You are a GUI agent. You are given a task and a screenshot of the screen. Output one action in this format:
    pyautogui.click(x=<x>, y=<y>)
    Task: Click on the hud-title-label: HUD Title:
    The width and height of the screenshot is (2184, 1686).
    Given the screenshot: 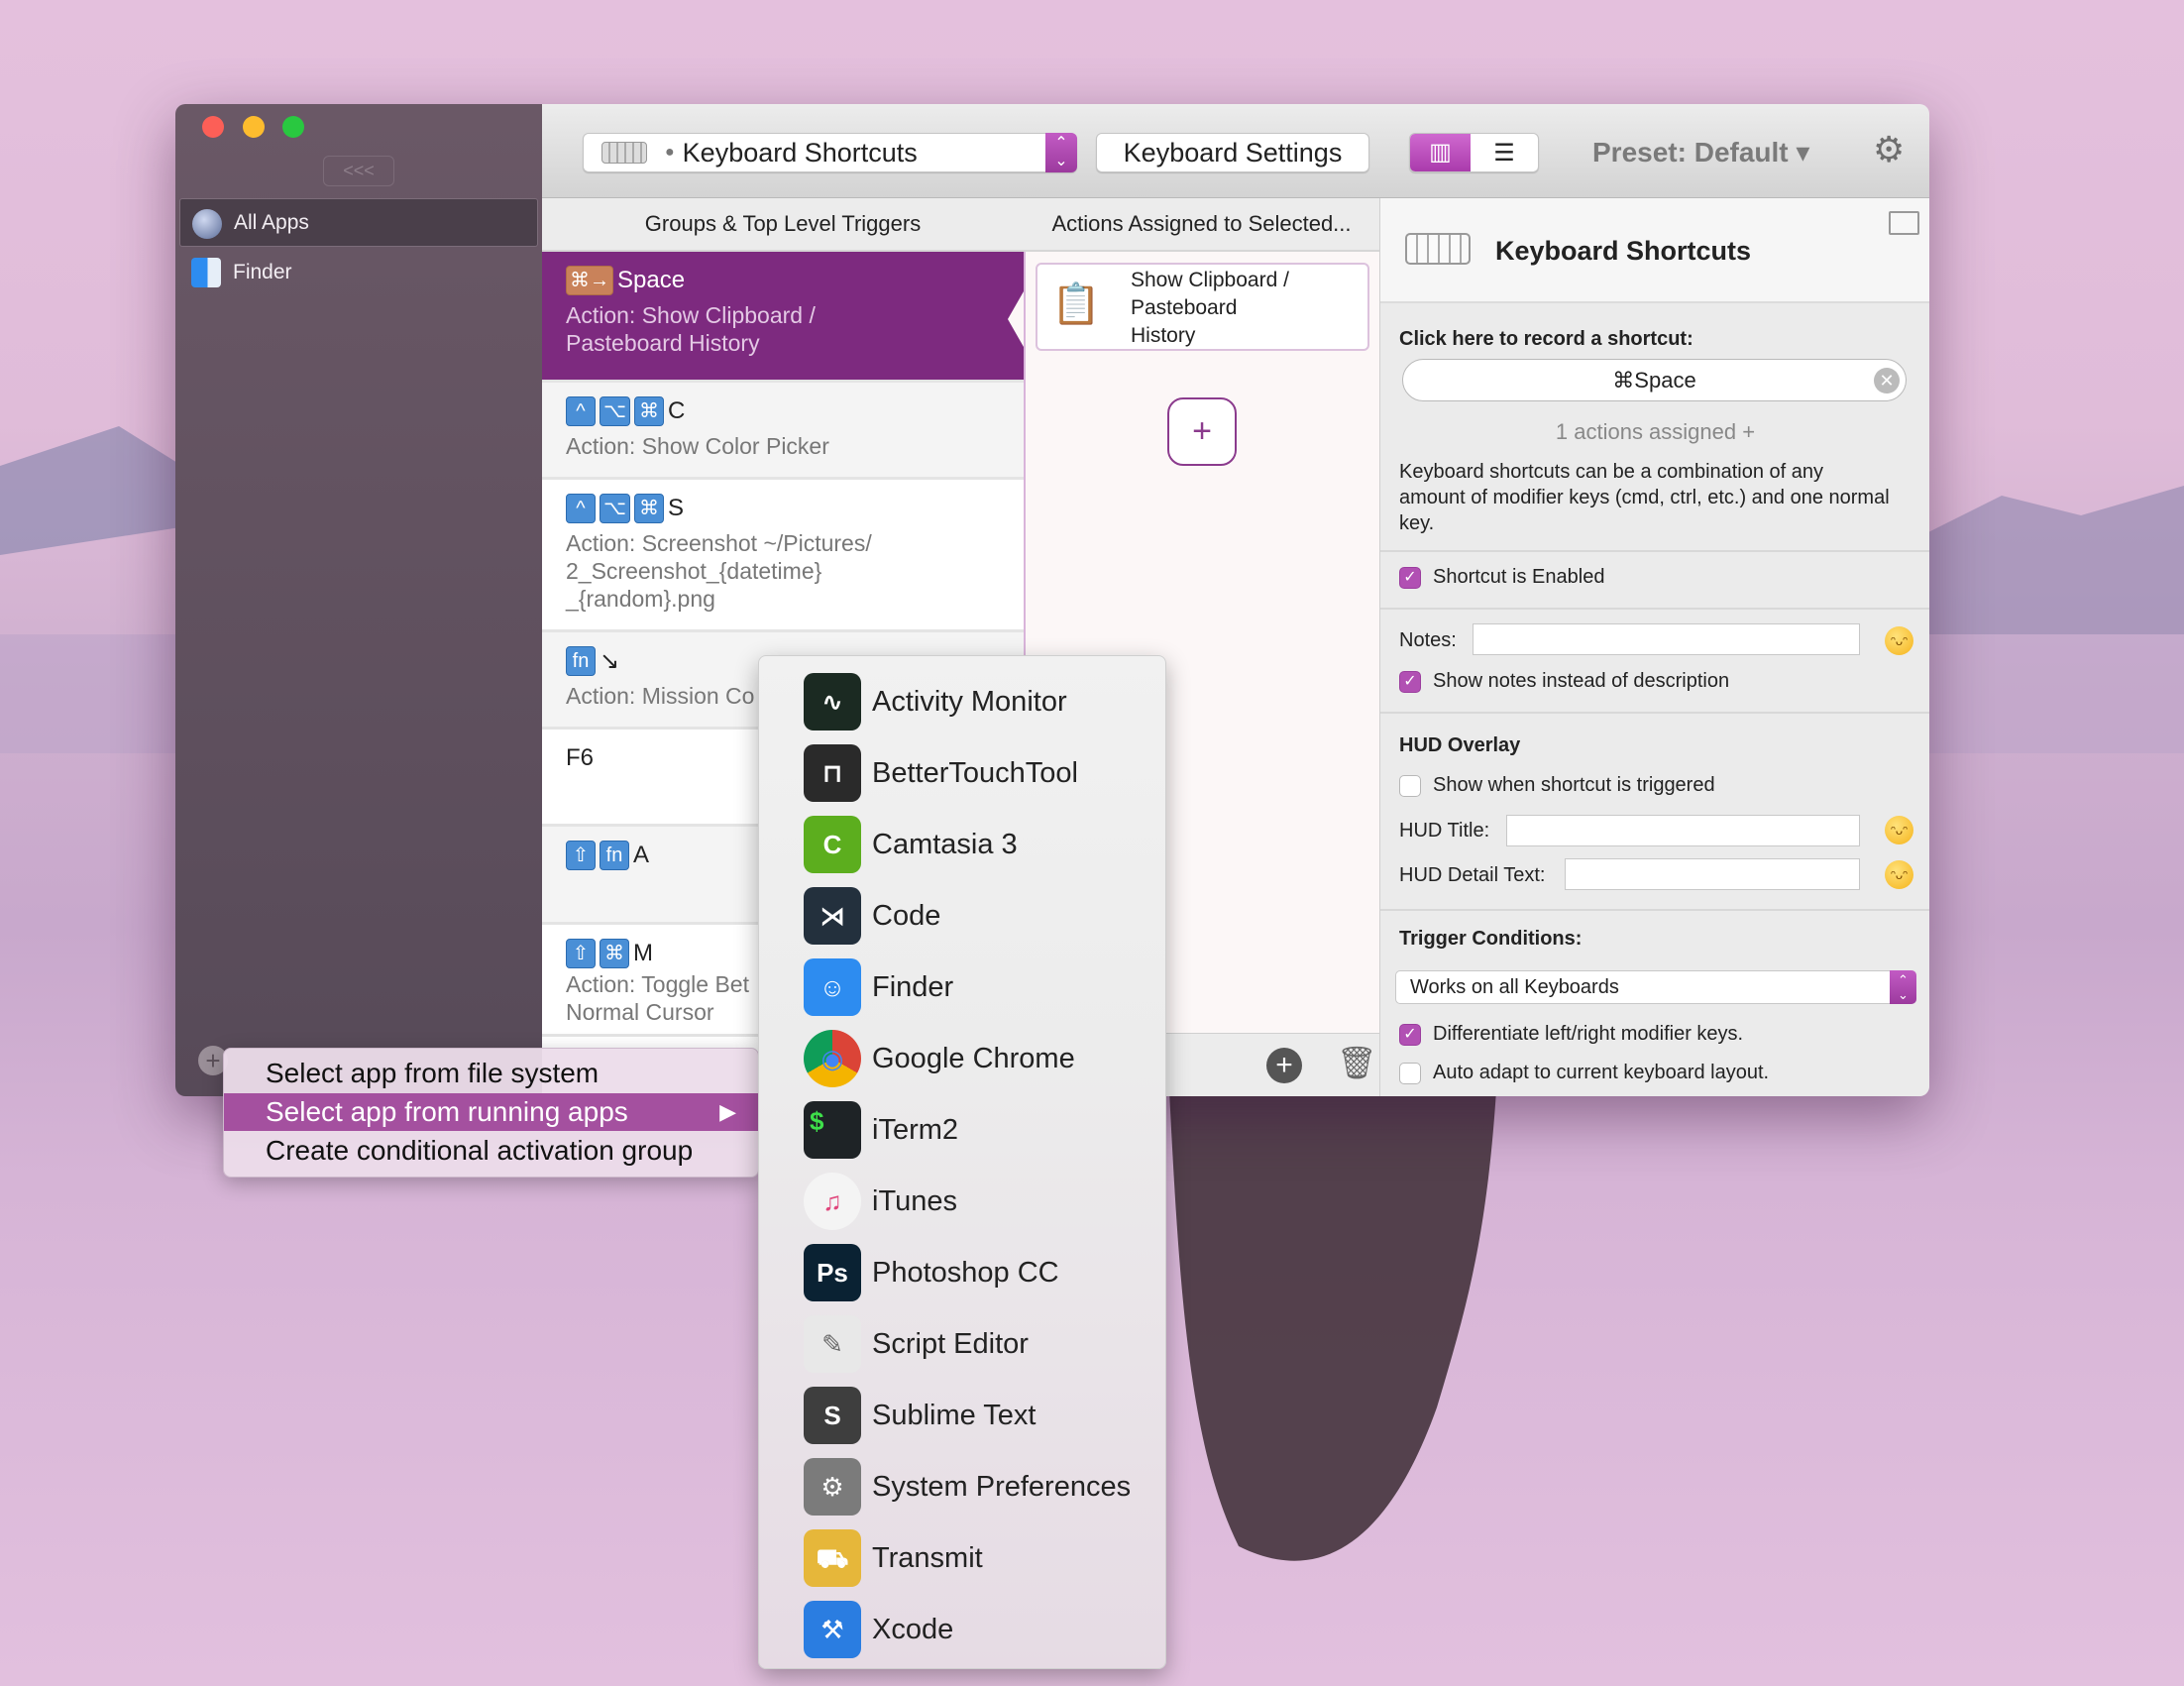 What is the action you would take?
    pyautogui.click(x=1444, y=831)
    